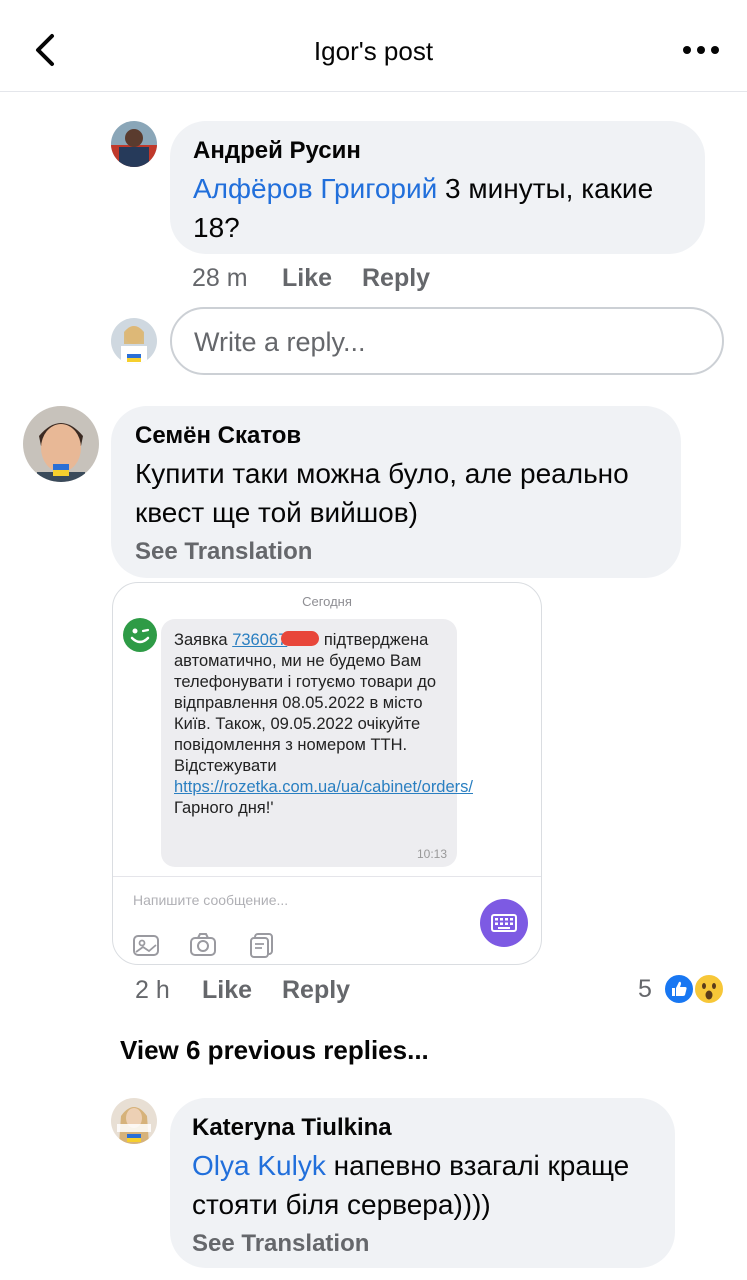  I want to click on gallery-icon, so click(146, 945).